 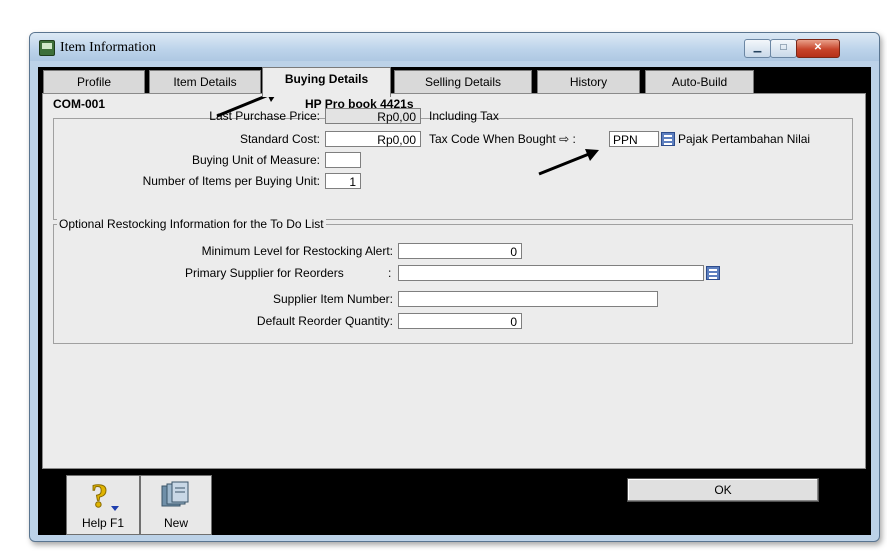 What do you see at coordinates (454, 47) in the screenshot?
I see `title-bar: Item Information ▁ □ ✕` at bounding box center [454, 47].